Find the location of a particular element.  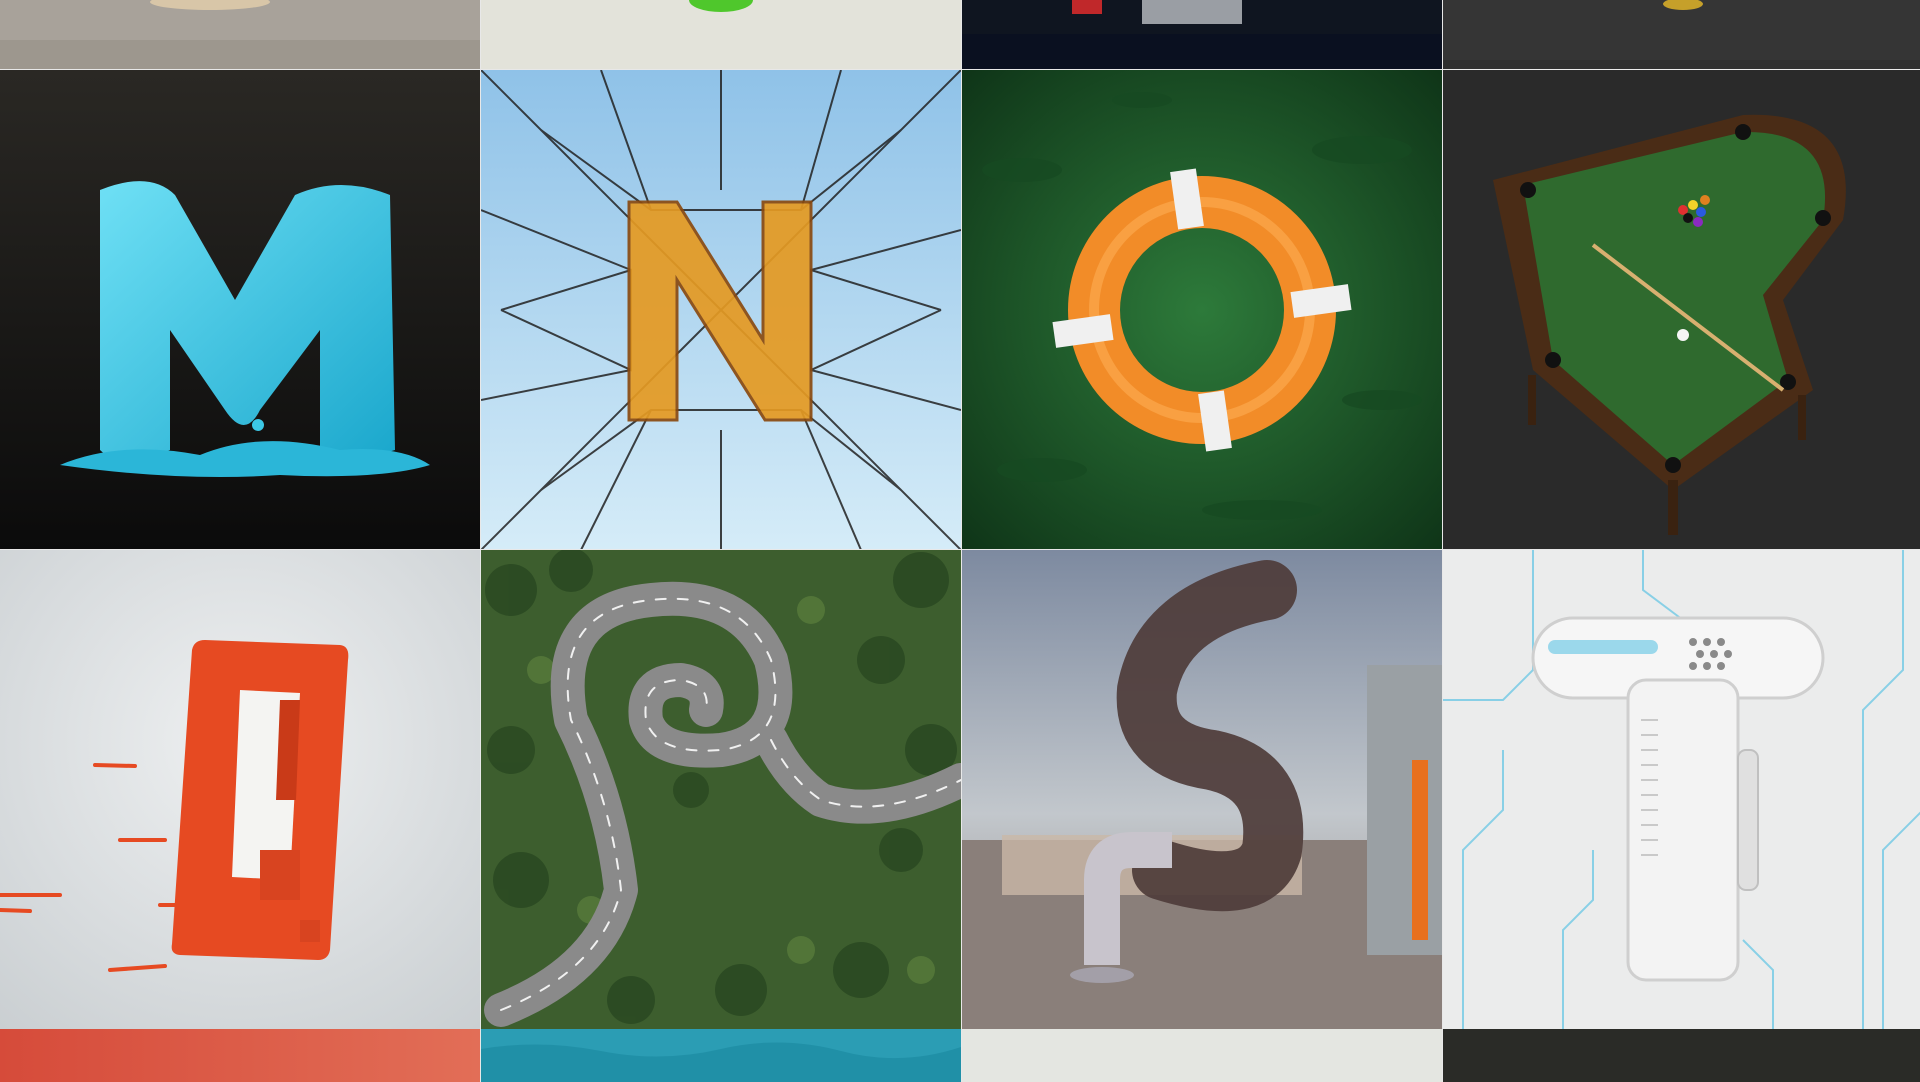

tile-letter-s is located at coordinates (1201, 789).